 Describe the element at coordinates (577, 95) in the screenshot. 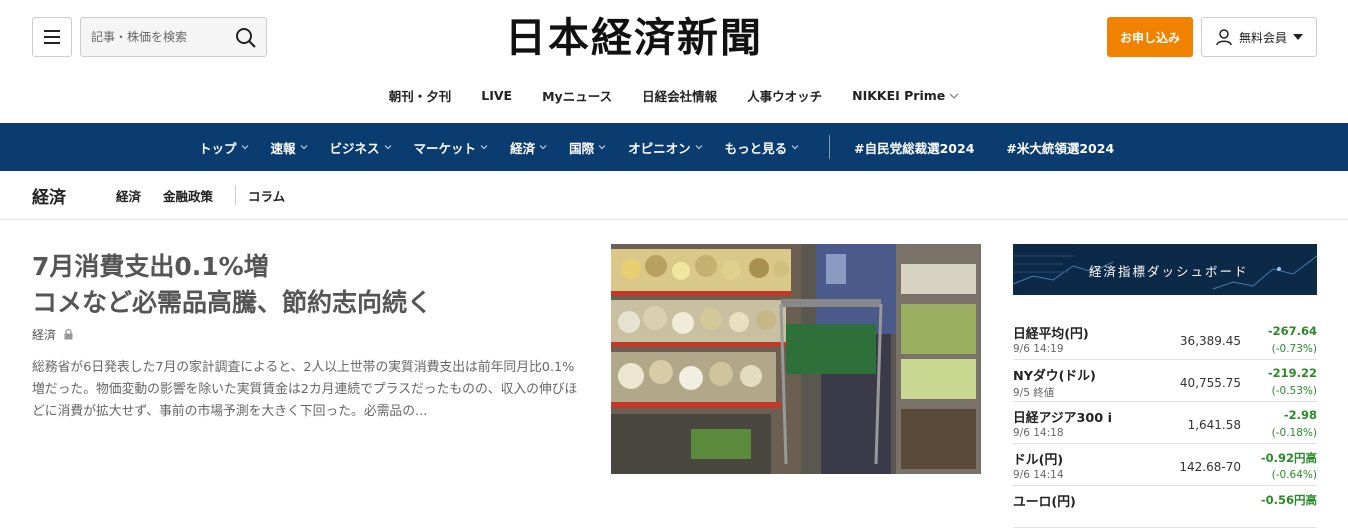

I see `sublink-my-news: Myニュース` at that location.